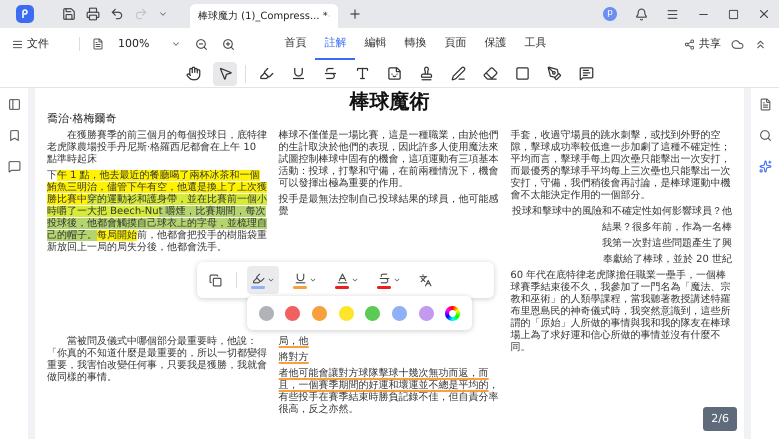 This screenshot has height=439, width=779. Describe the element at coordinates (342, 278) in the screenshot. I see `text-color-icon` at that location.